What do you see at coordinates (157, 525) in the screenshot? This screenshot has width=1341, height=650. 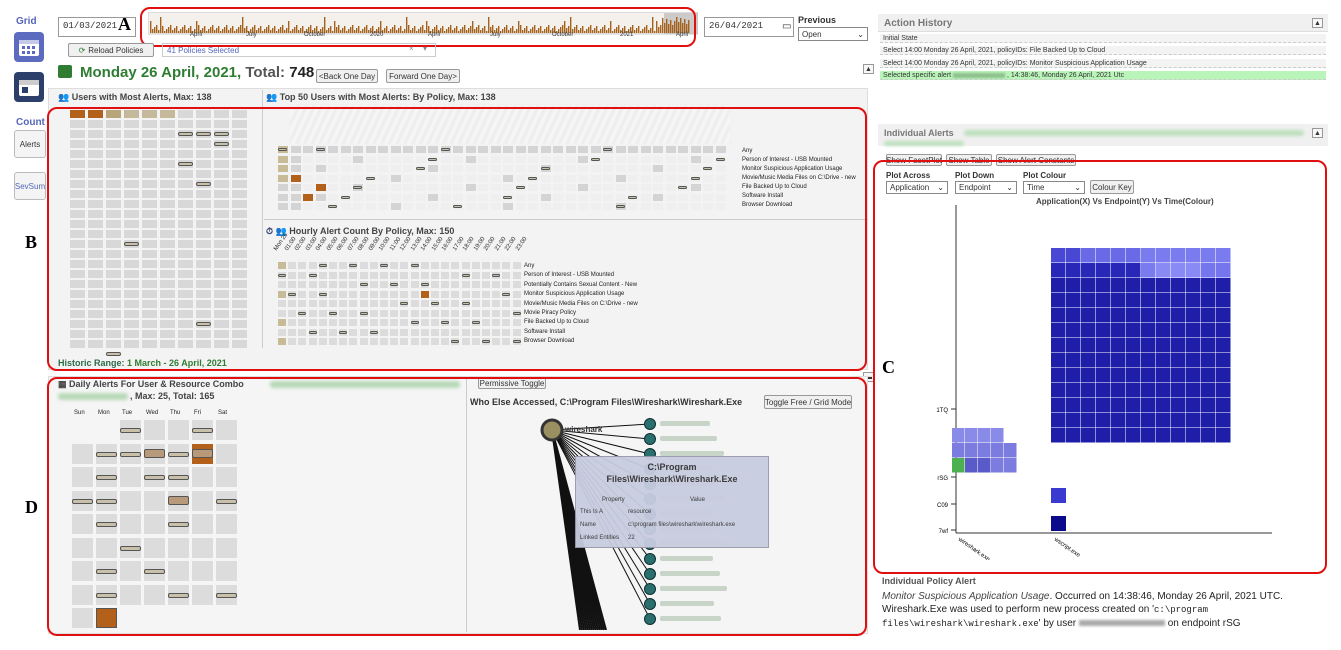 I see `daily-calendar-grid` at bounding box center [157, 525].